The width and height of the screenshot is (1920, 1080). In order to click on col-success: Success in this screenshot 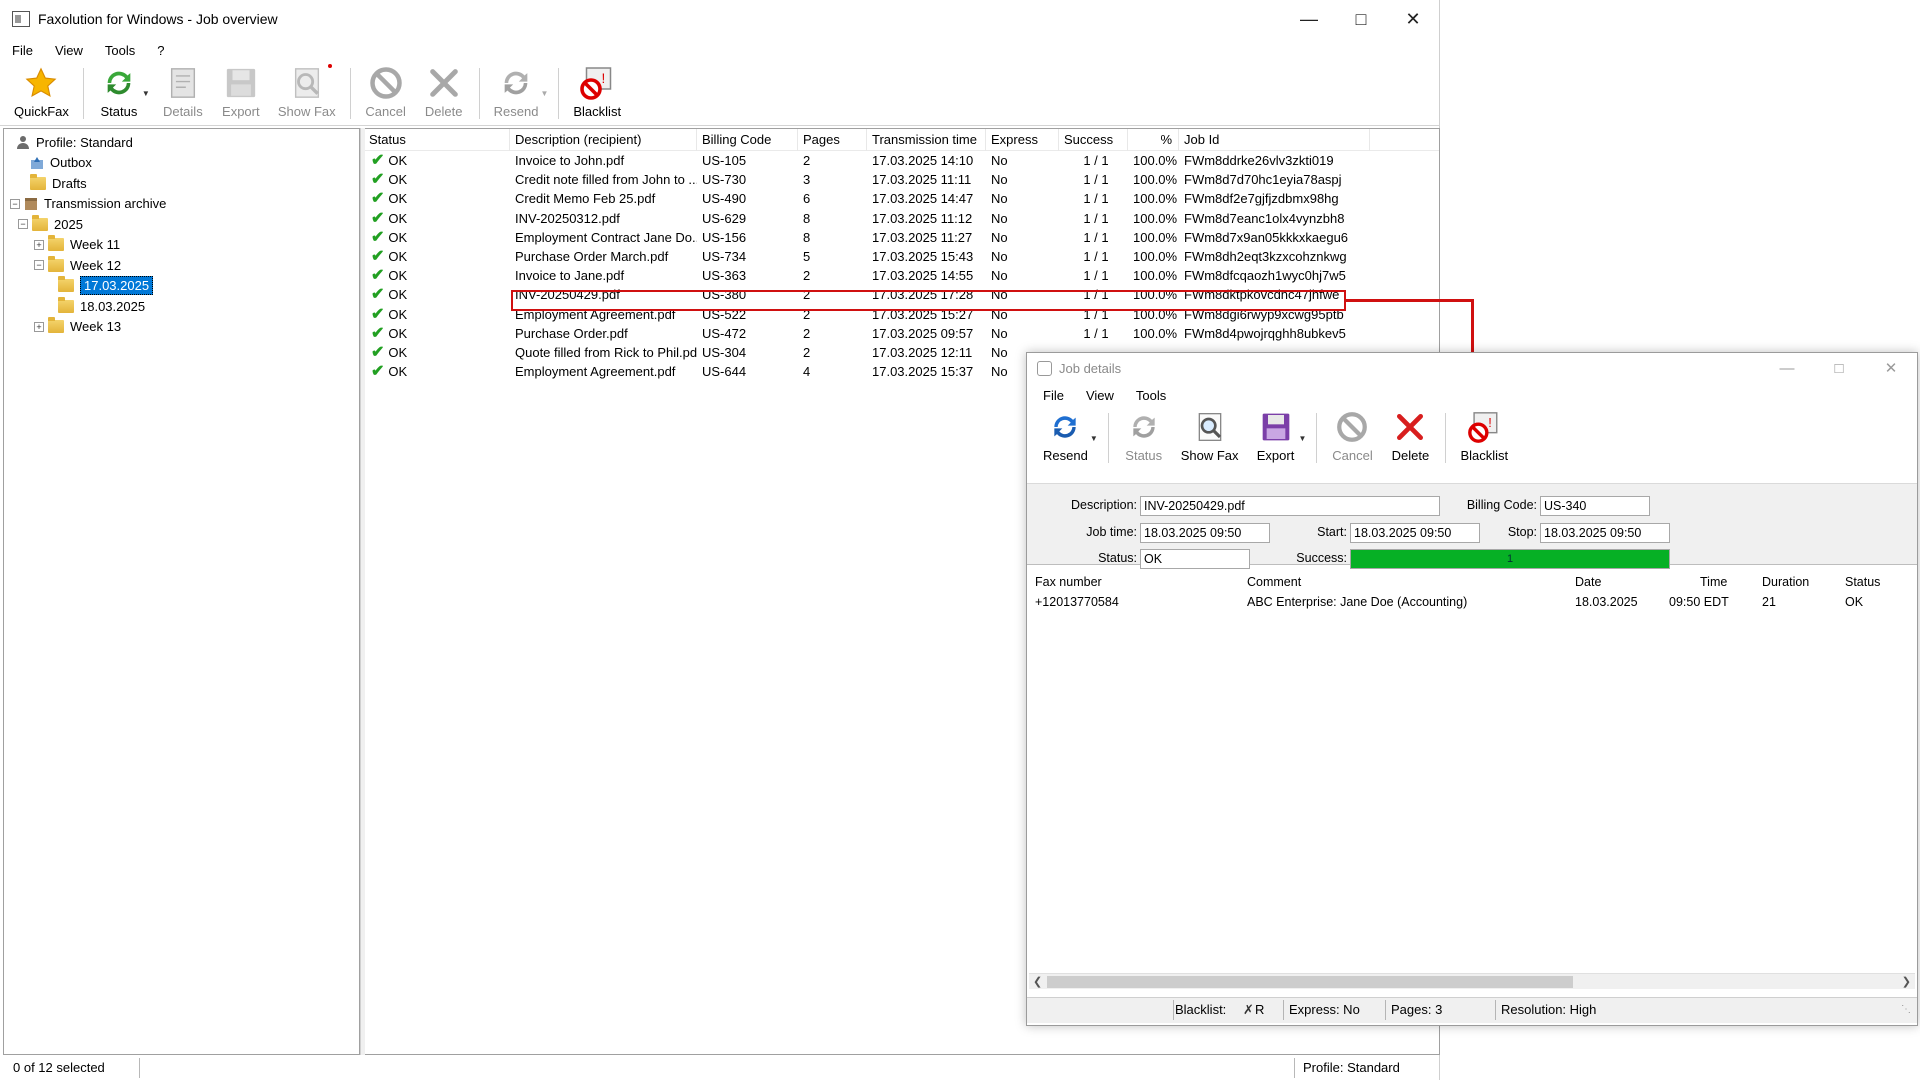, I will do `click(1094, 140)`.